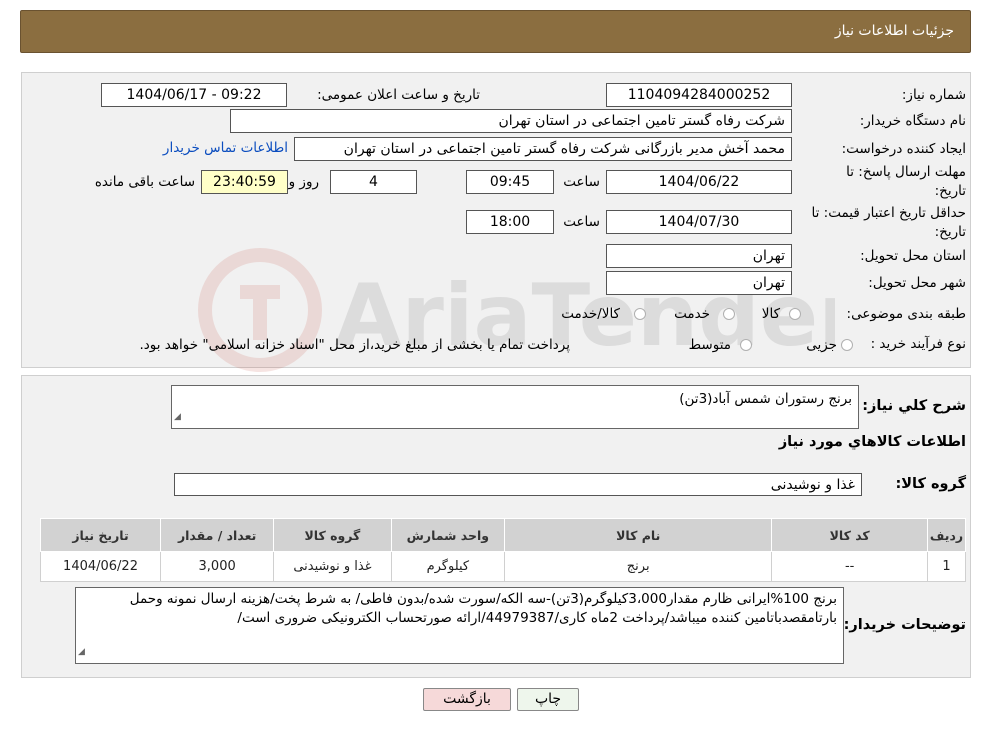  I want to click on cell-unit: کیلوگرم, so click(448, 566).